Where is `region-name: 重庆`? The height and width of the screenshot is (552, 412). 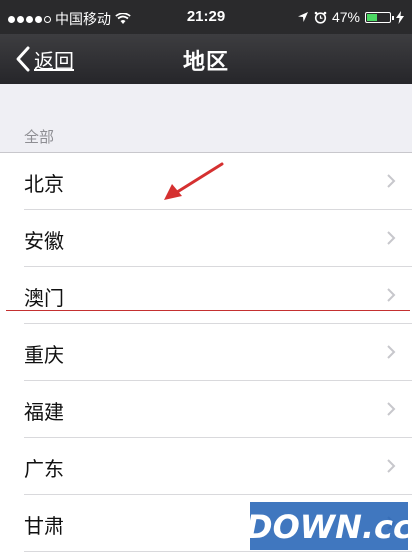
region-name: 重庆 is located at coordinates (44, 355).